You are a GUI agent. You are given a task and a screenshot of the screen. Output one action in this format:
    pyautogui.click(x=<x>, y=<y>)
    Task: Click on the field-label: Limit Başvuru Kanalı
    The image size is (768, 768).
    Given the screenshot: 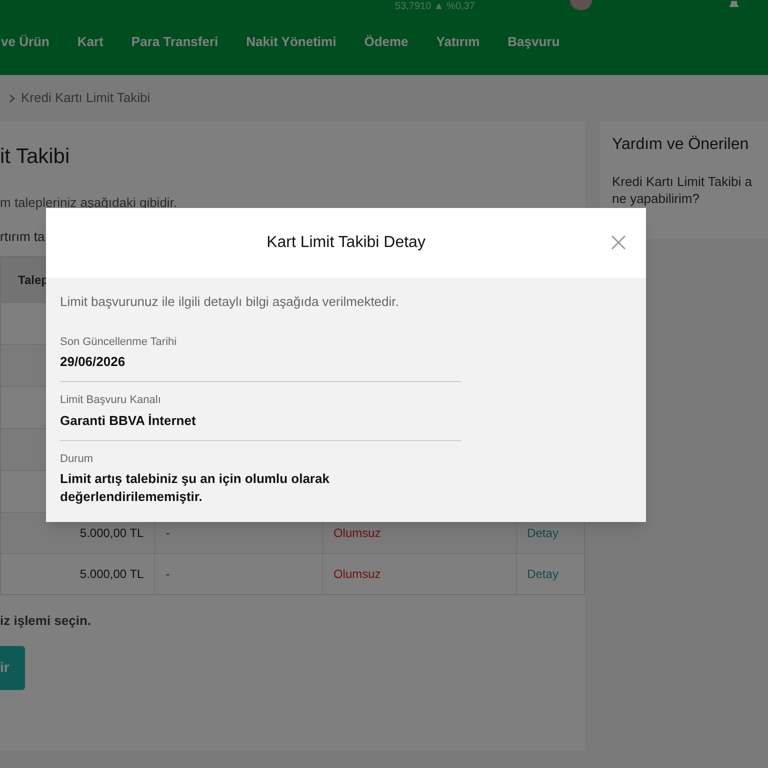 What is the action you would take?
    pyautogui.click(x=111, y=400)
    